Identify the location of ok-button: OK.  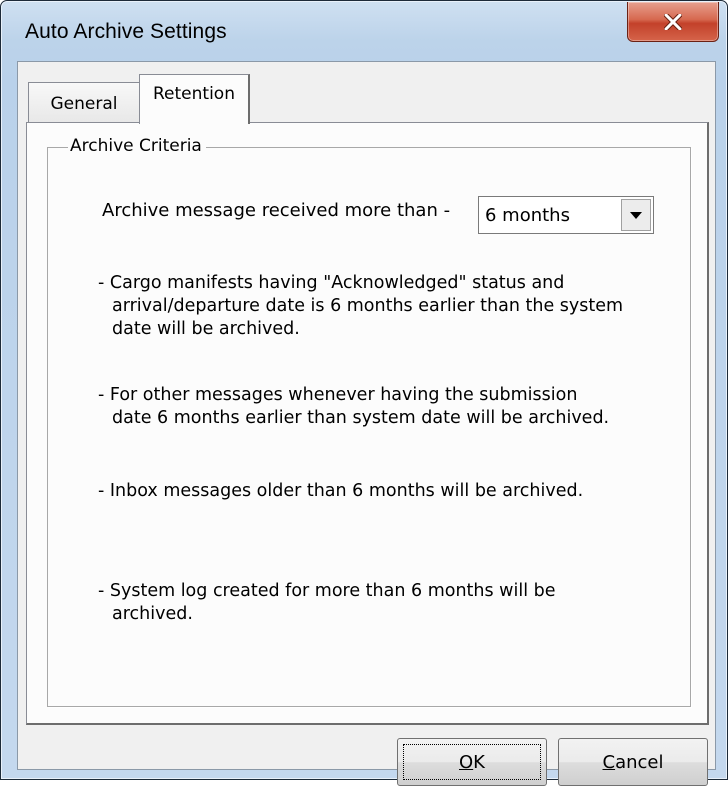
(472, 762).